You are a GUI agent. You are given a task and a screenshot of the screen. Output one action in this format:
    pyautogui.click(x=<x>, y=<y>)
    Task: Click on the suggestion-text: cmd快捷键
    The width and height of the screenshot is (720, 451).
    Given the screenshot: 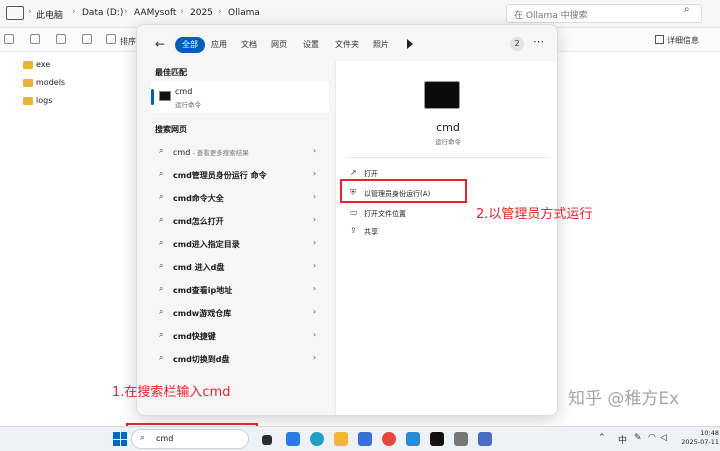 What is the action you would take?
    pyautogui.click(x=194, y=336)
    